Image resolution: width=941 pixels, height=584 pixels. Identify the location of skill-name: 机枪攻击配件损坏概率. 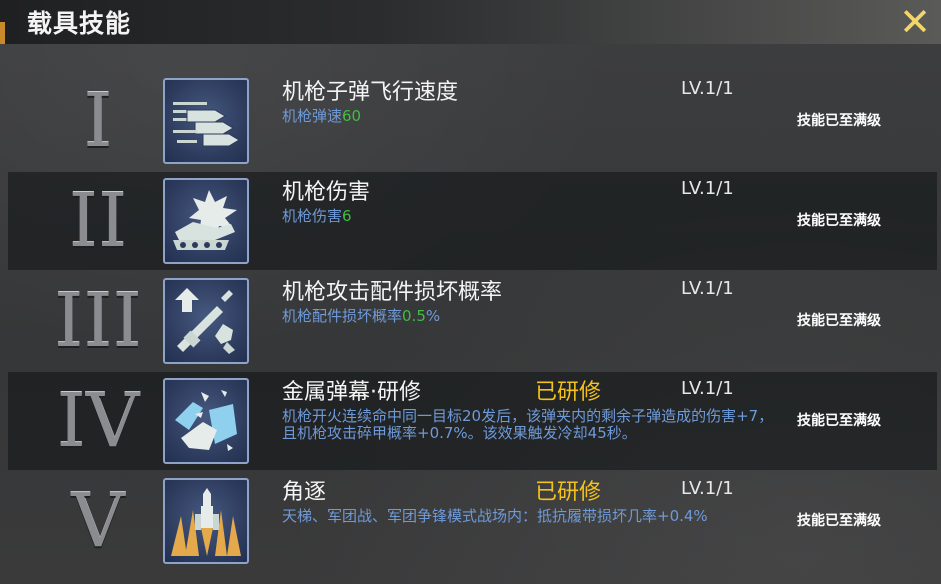
(392, 292).